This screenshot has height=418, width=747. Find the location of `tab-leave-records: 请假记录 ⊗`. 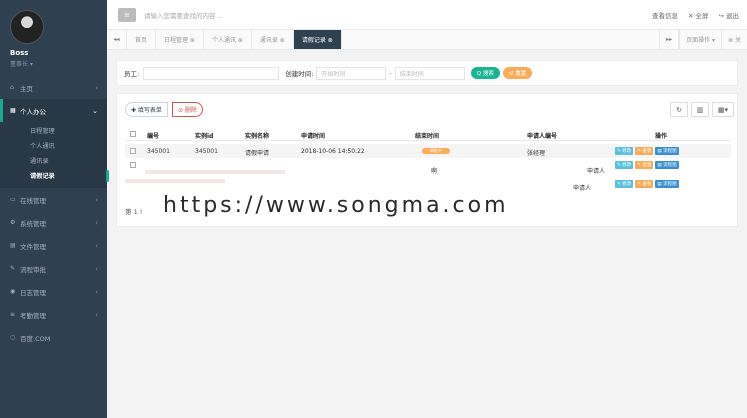

tab-leave-records: 请假记录 ⊗ is located at coordinates (317, 39).